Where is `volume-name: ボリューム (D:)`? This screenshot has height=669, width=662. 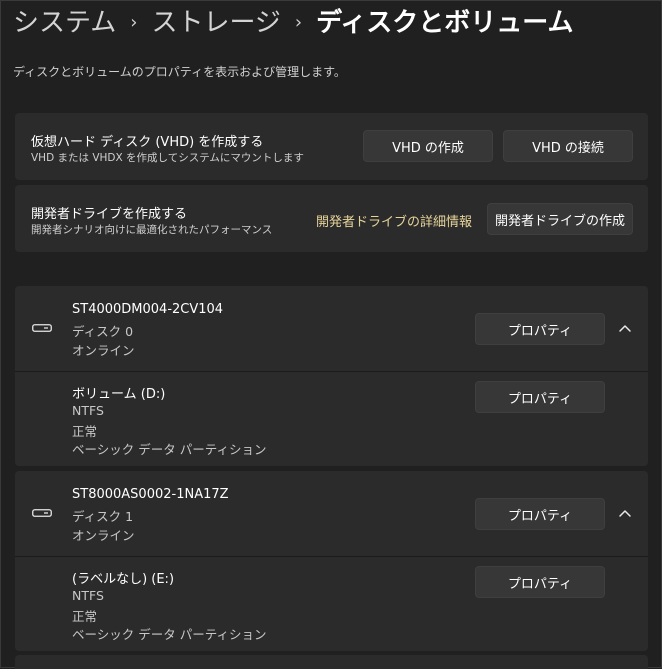 volume-name: ボリューム (D:) is located at coordinates (119, 394).